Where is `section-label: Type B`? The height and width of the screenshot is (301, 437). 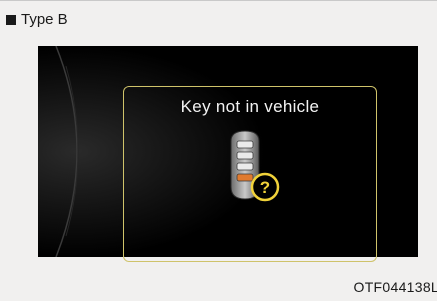
section-label: Type B is located at coordinates (37, 19).